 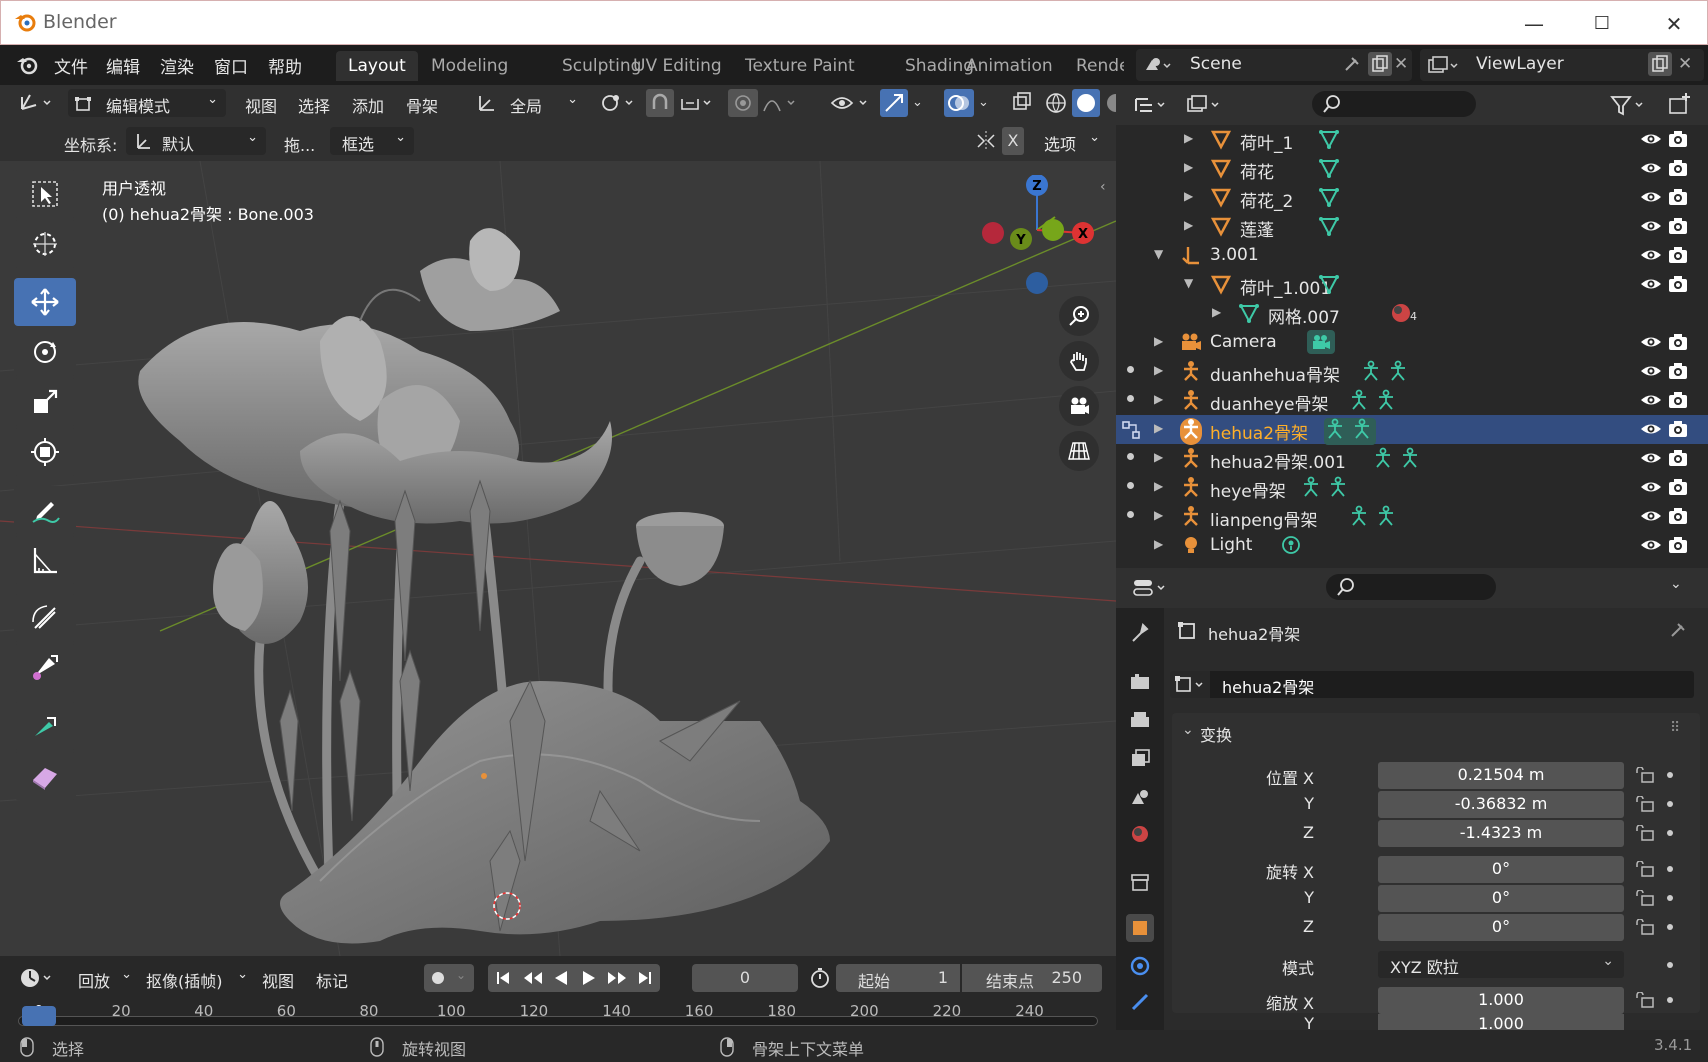 I want to click on menu-armature: 骨架, so click(x=422, y=105).